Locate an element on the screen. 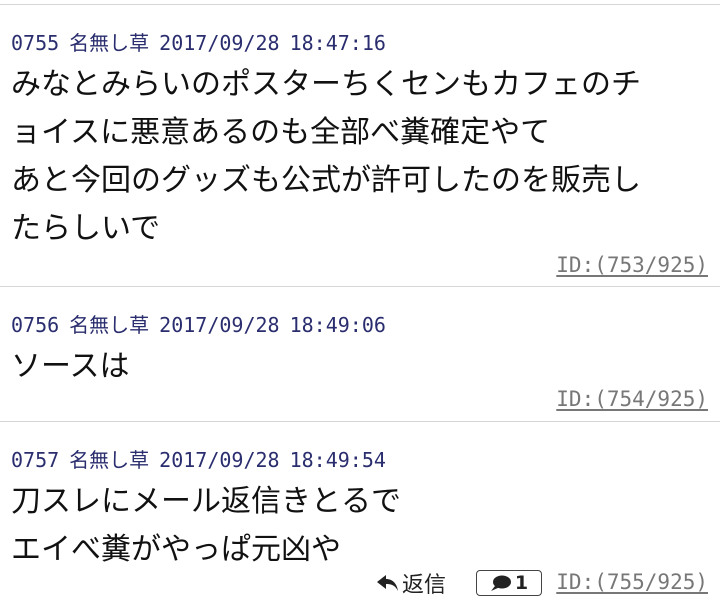 The height and width of the screenshot is (605, 720). post-header: 0756 名無し草 2017/09/28 18:49:06 is located at coordinates (203, 323).